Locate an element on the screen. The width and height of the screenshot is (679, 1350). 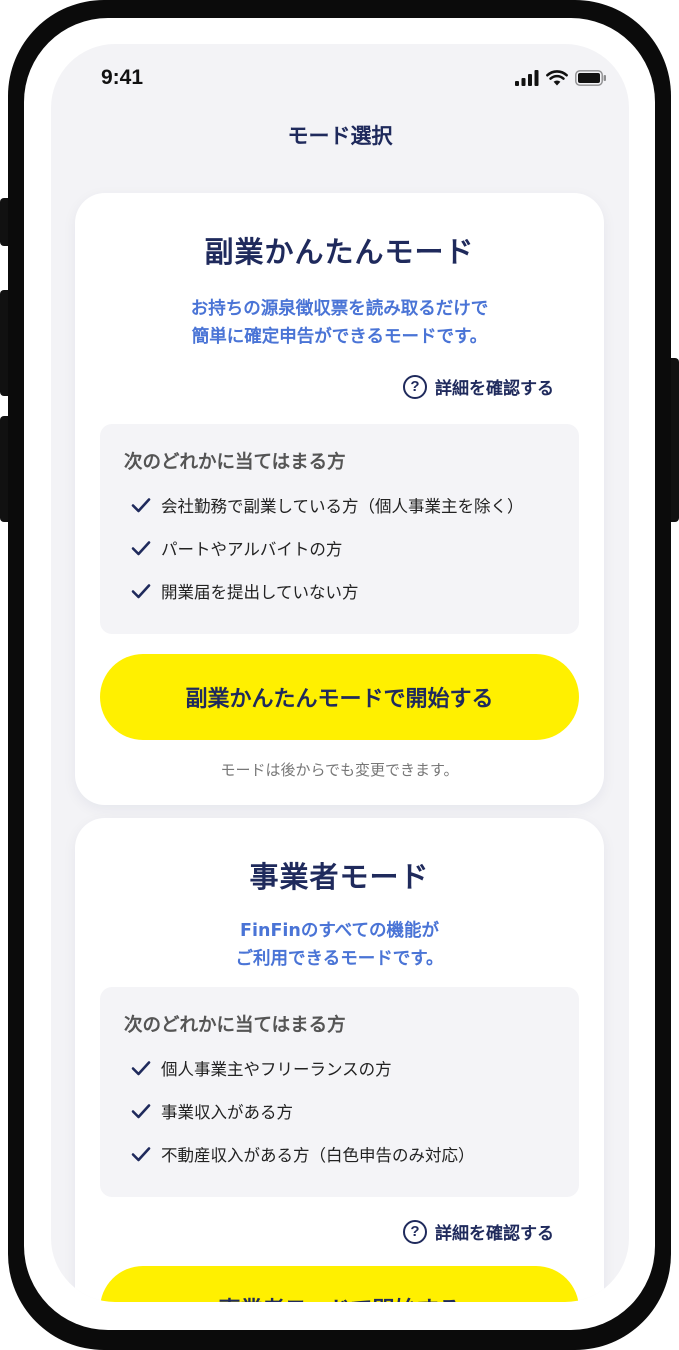
status-time: 9:41 is located at coordinates (122, 77).